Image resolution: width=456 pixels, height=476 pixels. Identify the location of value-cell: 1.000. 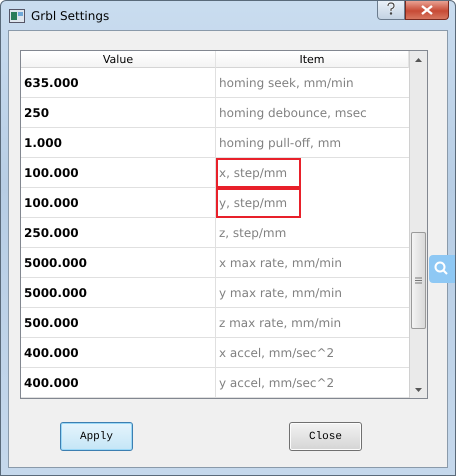
(118, 143).